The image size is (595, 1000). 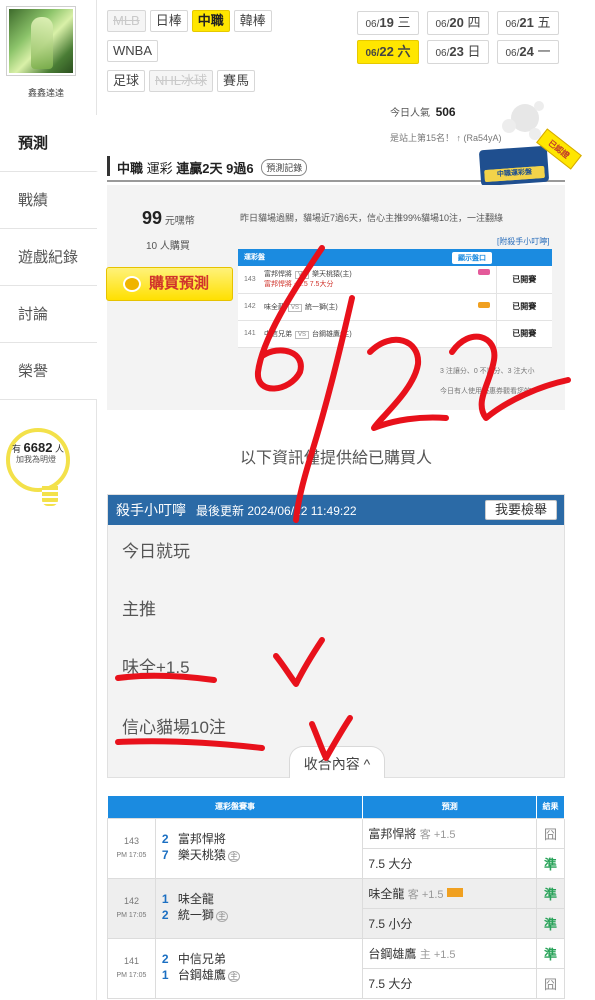 What do you see at coordinates (168, 21) in the screenshot?
I see `league-tag-npb: 日棒` at bounding box center [168, 21].